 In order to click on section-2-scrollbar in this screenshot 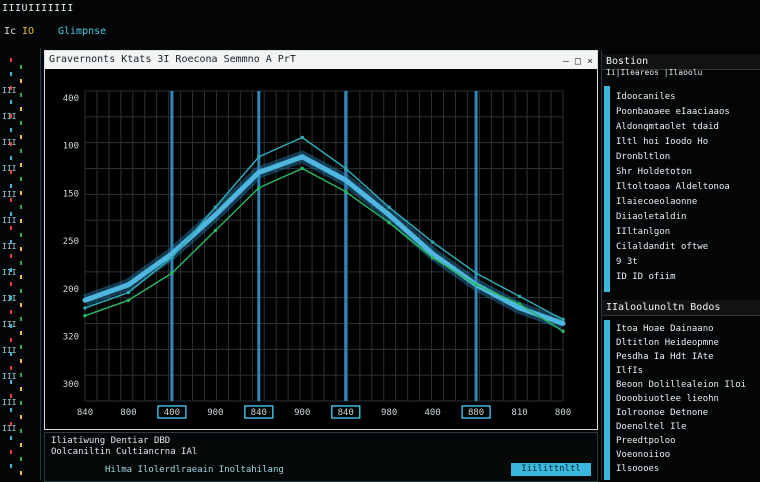, I will do `click(607, 400)`.